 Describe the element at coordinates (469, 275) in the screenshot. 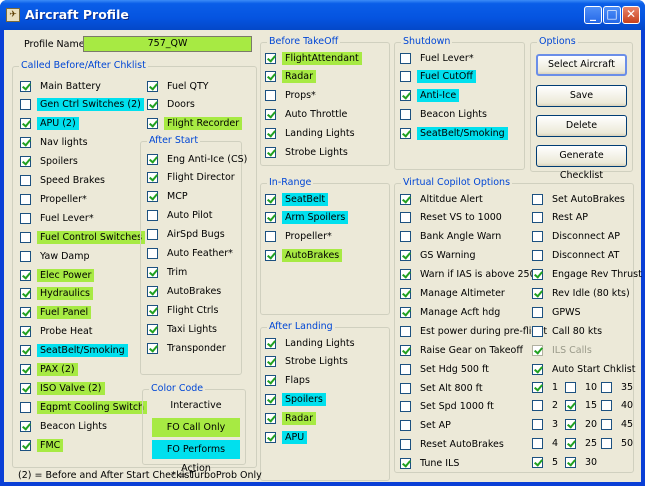

I see `checkbox-warn-if-ias-is-above-250: Warn if IAS is above 250` at that location.